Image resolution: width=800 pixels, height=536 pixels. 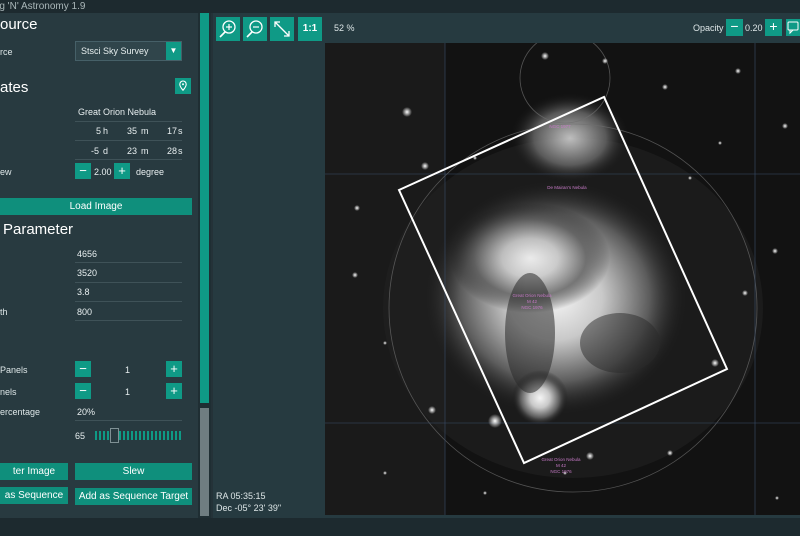 I want to click on nebula-annotation-lower: Great Orion Nebula, so click(x=561, y=459).